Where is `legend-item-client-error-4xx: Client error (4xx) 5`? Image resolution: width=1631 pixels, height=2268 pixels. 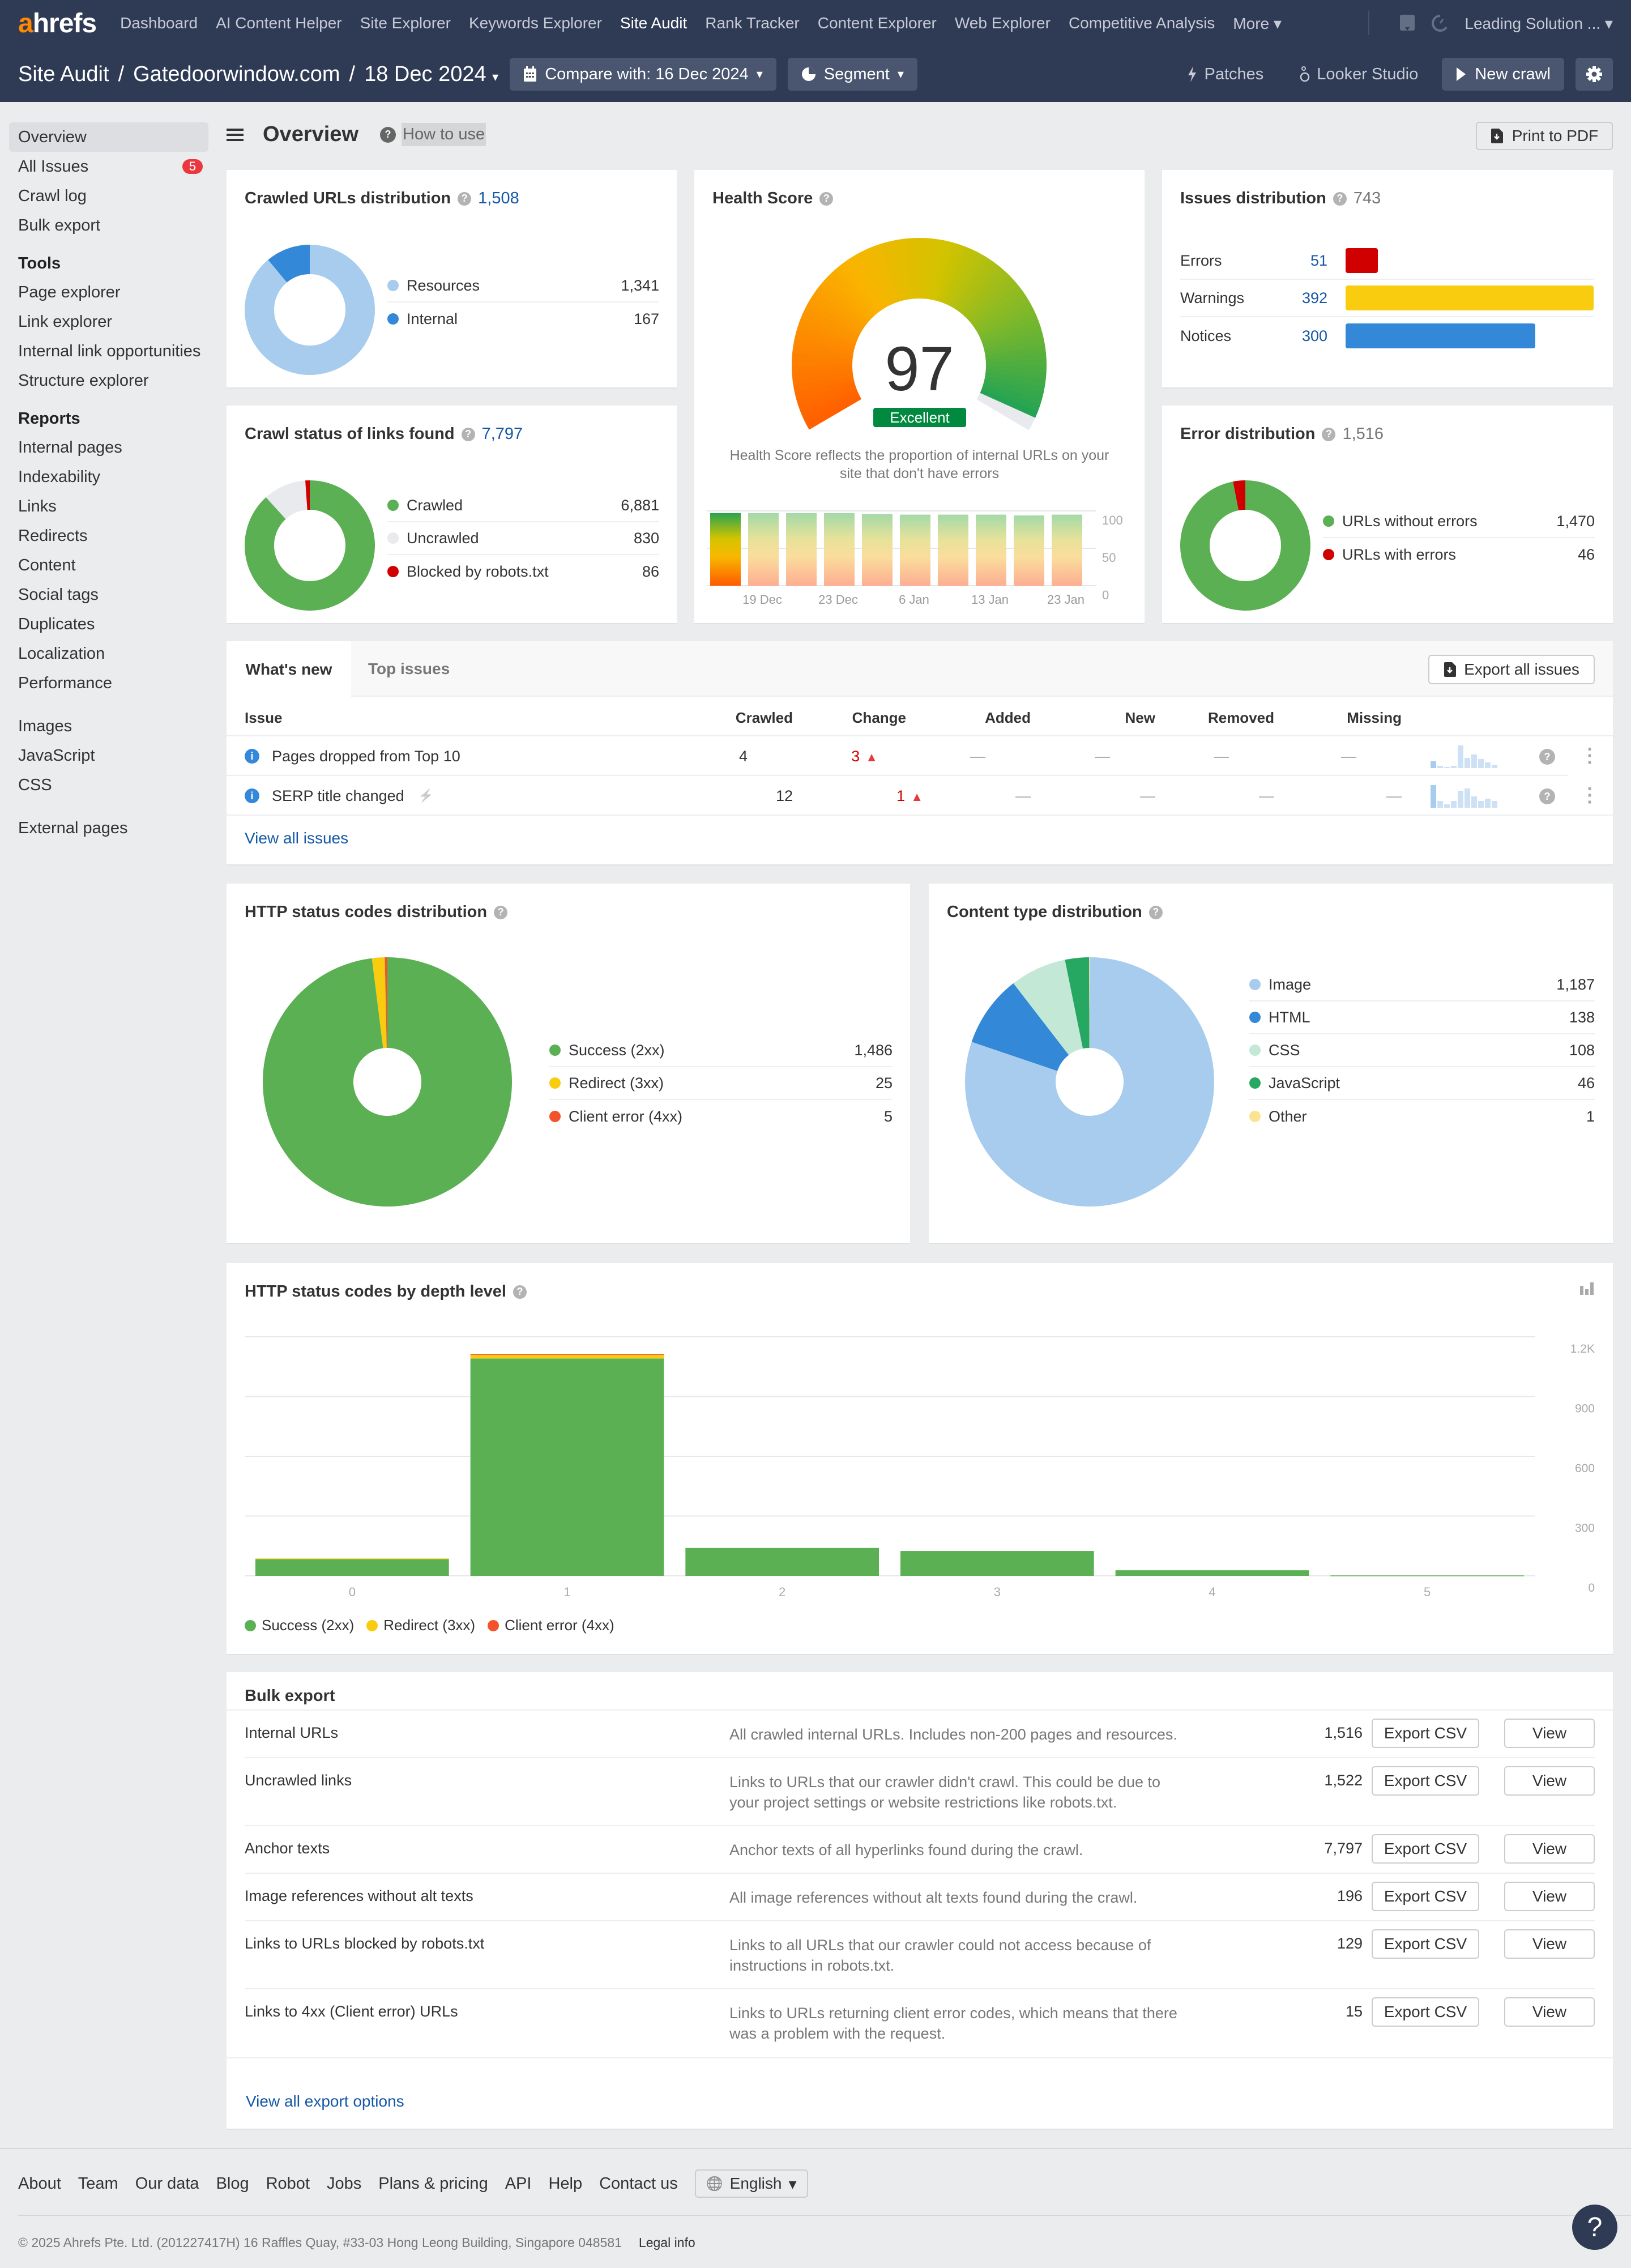 legend-item-client-error-4xx: Client error (4xx) 5 is located at coordinates (721, 1117).